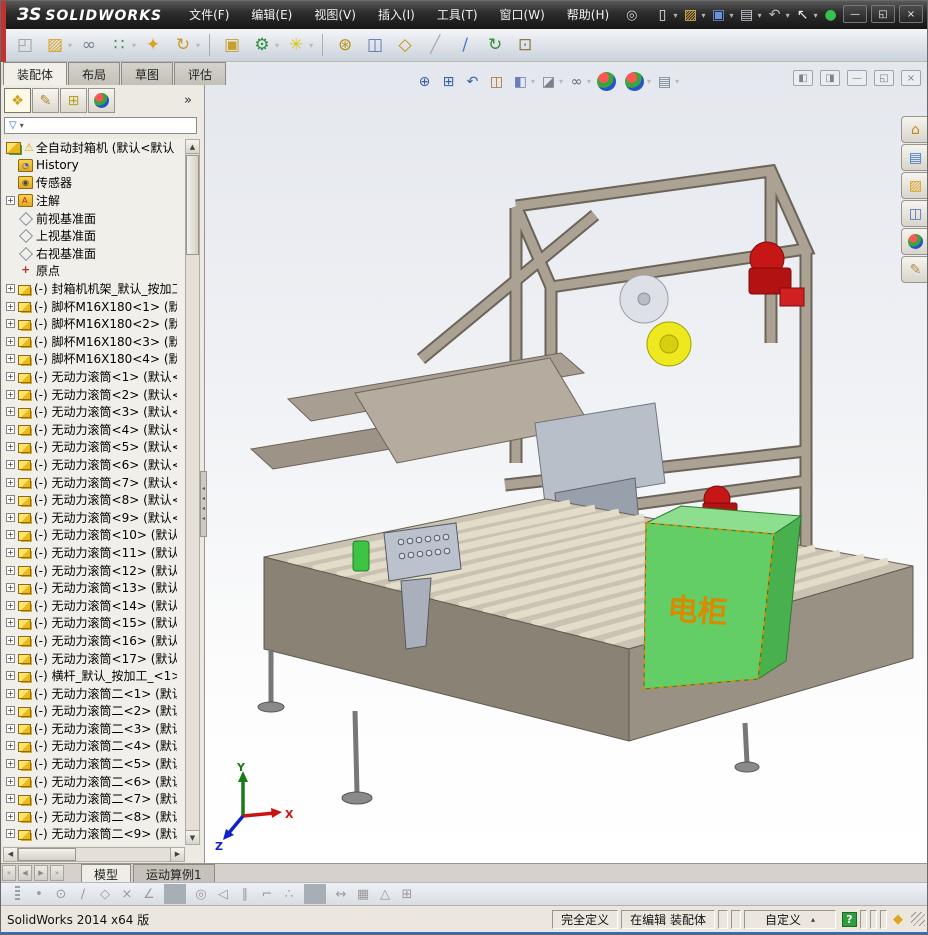  I want to click on view-orientation-button: ◧, so click(520, 81).